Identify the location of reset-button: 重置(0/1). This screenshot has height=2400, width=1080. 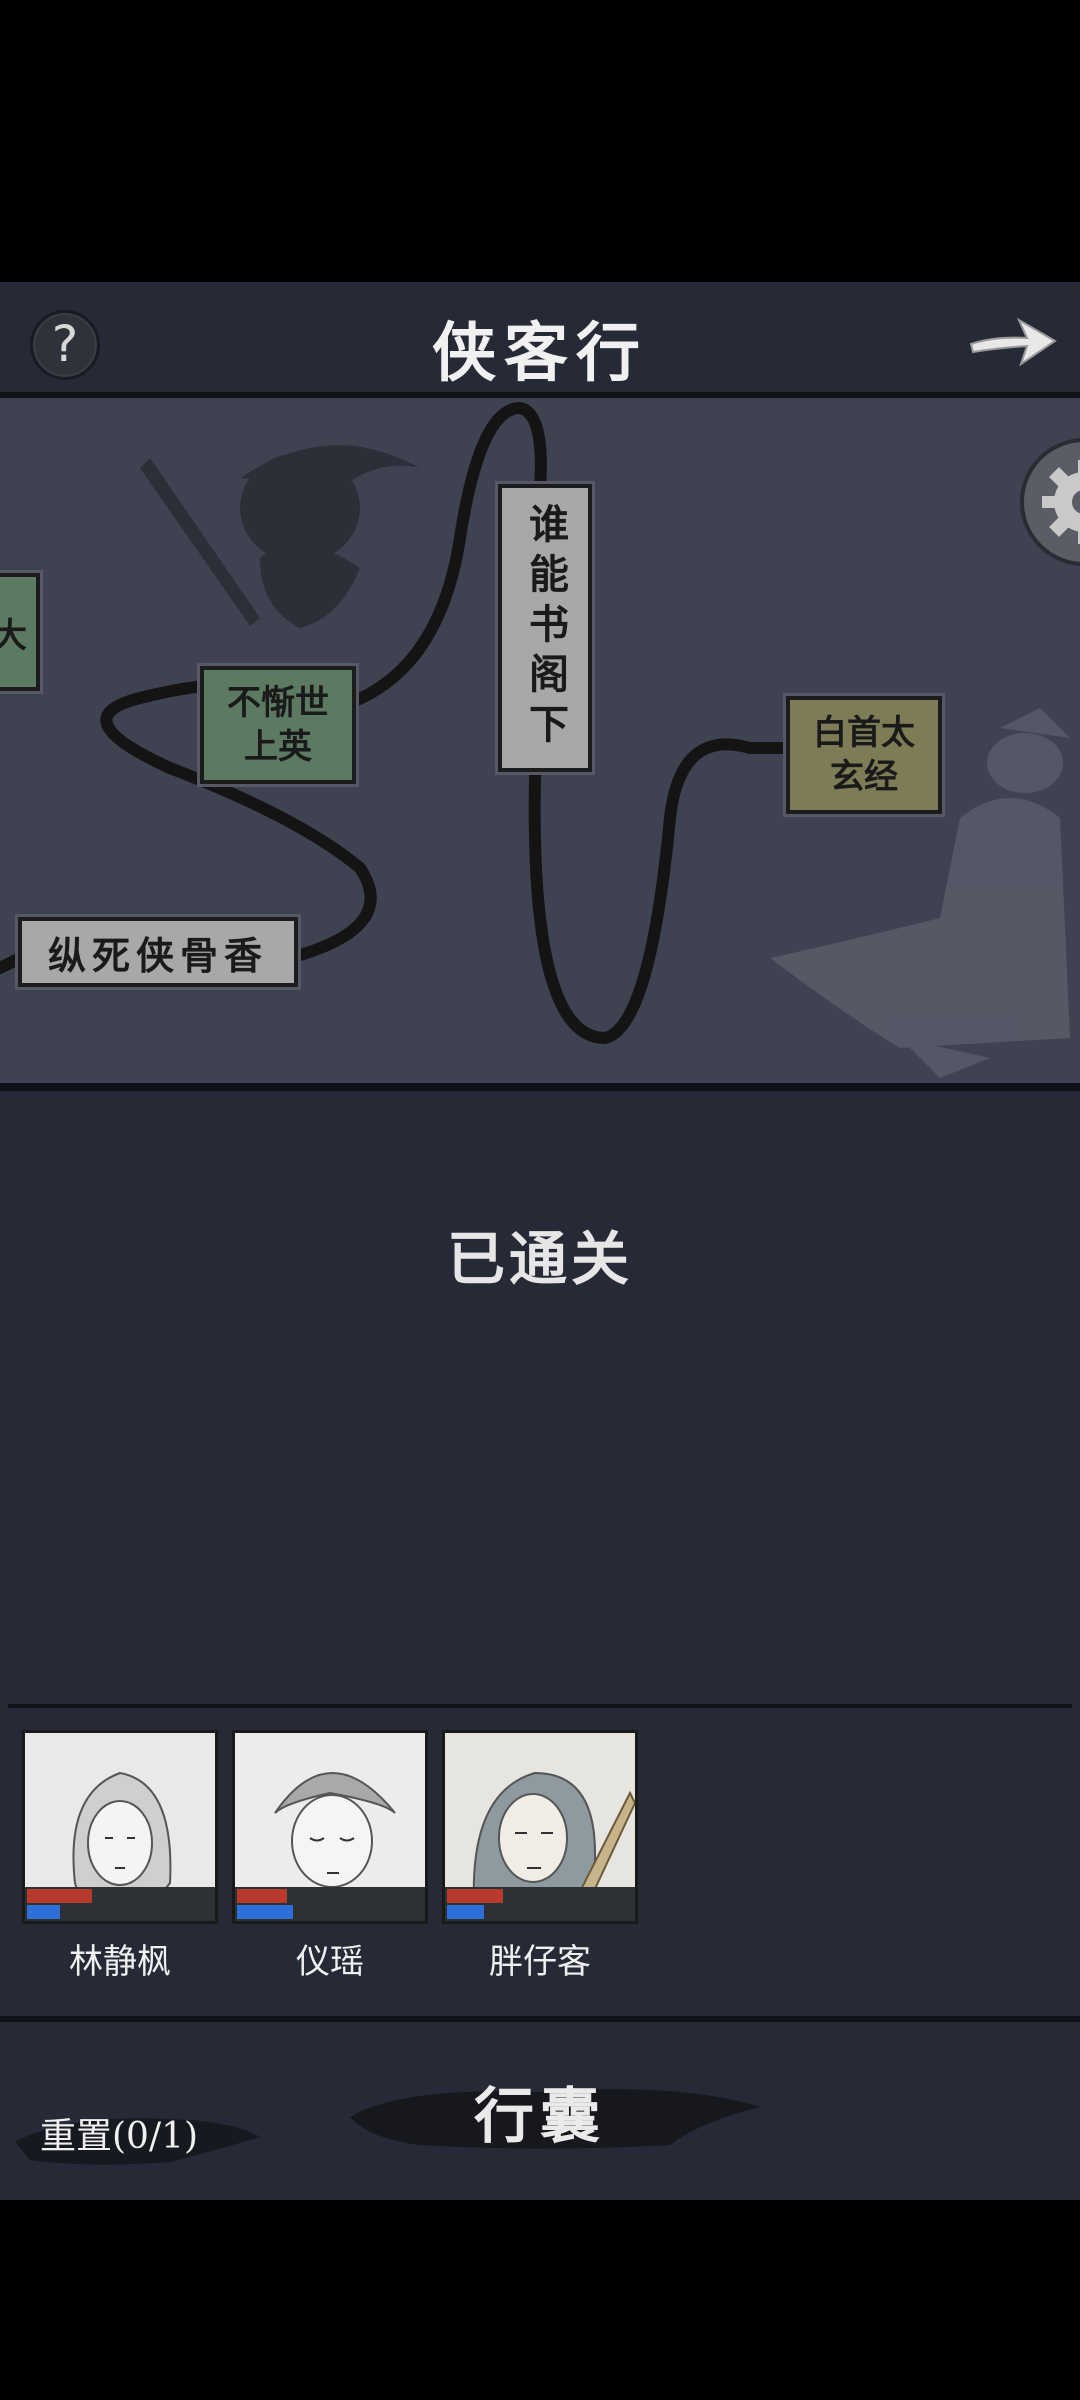
(135, 2137).